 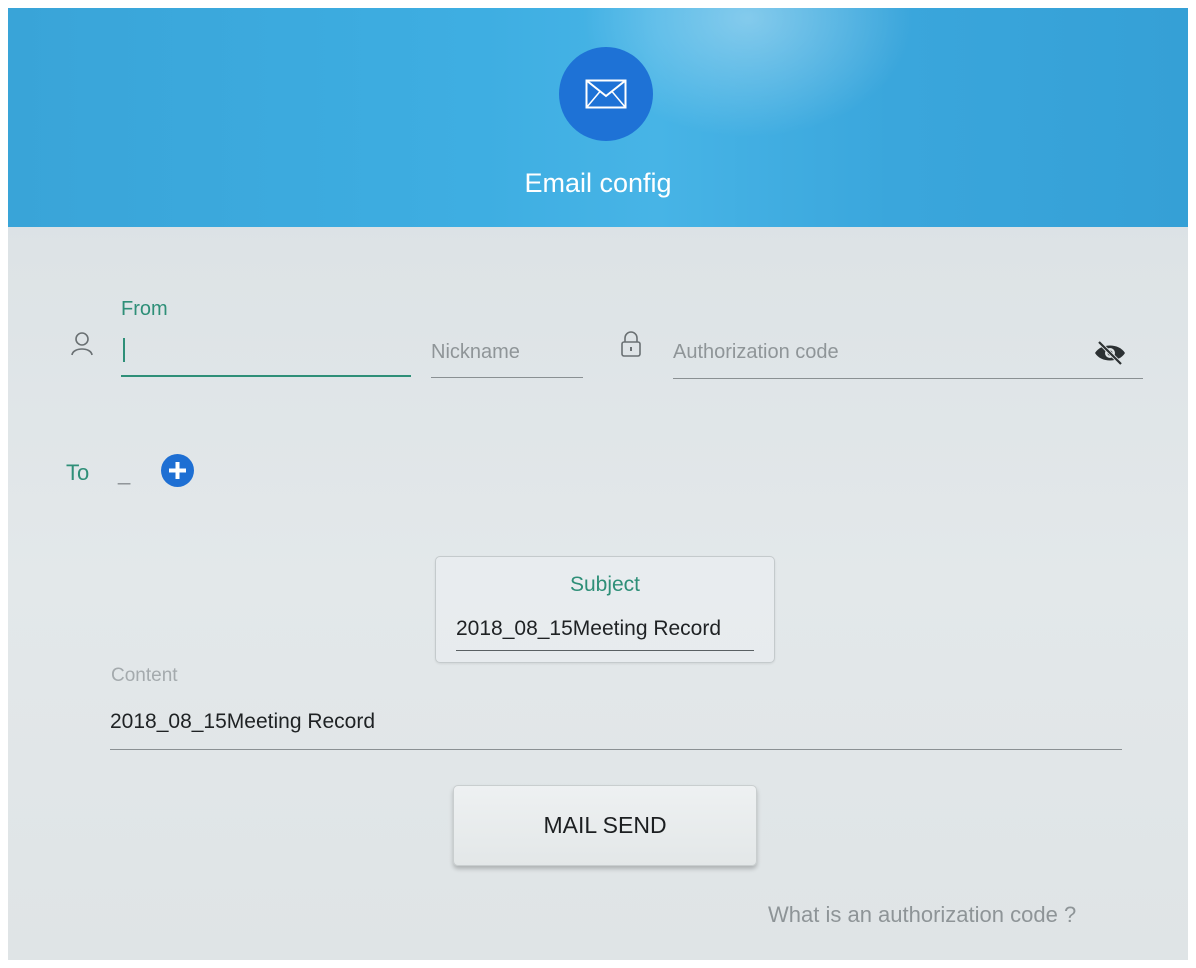 What do you see at coordinates (243, 721) in the screenshot?
I see `content-value: 2018_08_15Meeting Record` at bounding box center [243, 721].